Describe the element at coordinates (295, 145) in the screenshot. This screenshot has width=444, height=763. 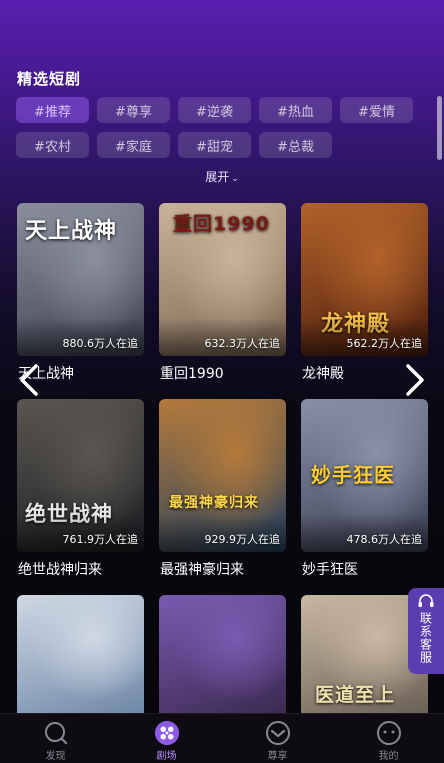
I see `tag-ceo: #总裁` at that location.